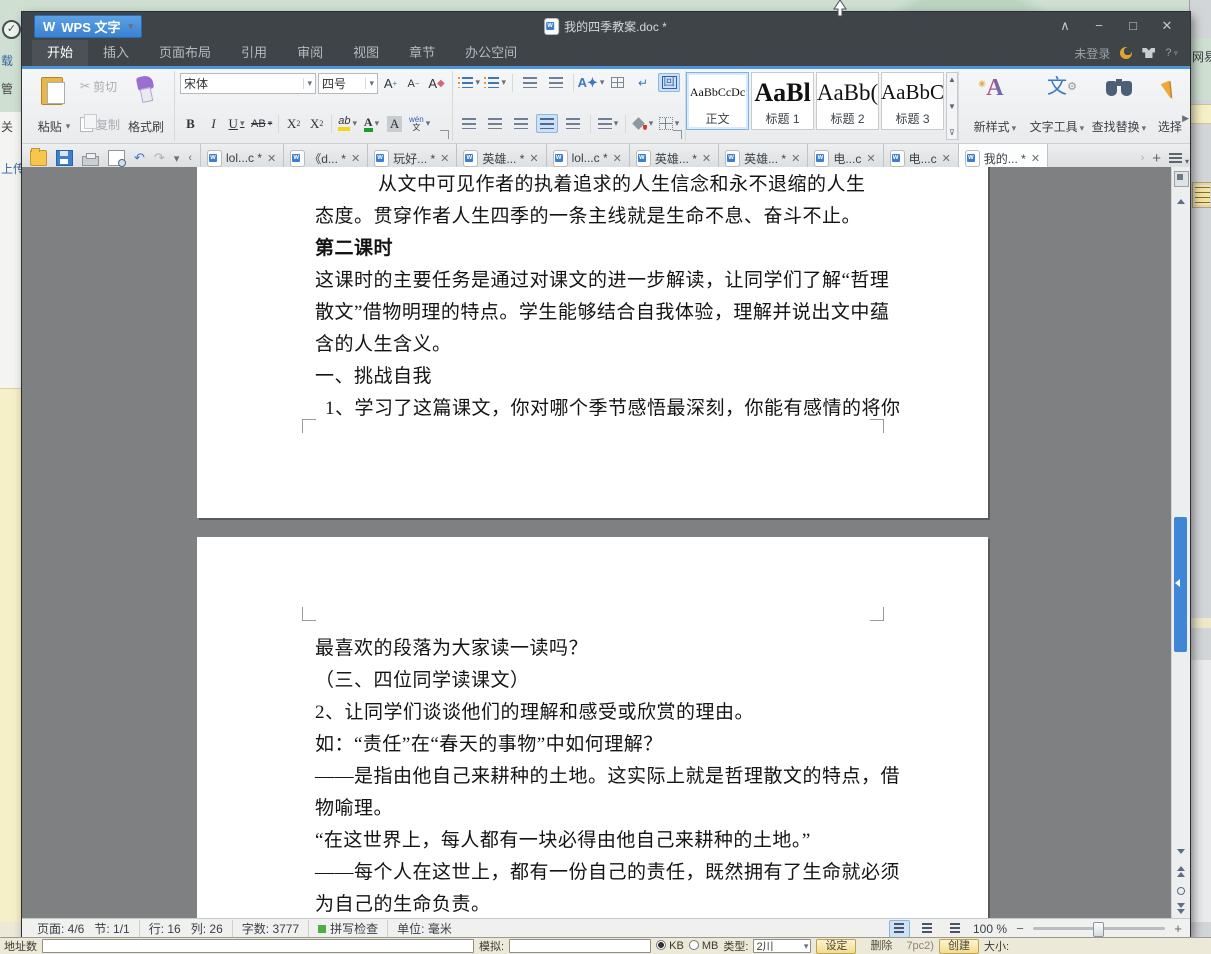 Image resolution: width=1211 pixels, height=954 pixels. Describe the element at coordinates (390, 83) in the screenshot. I see `grow-font-button: A +` at that location.